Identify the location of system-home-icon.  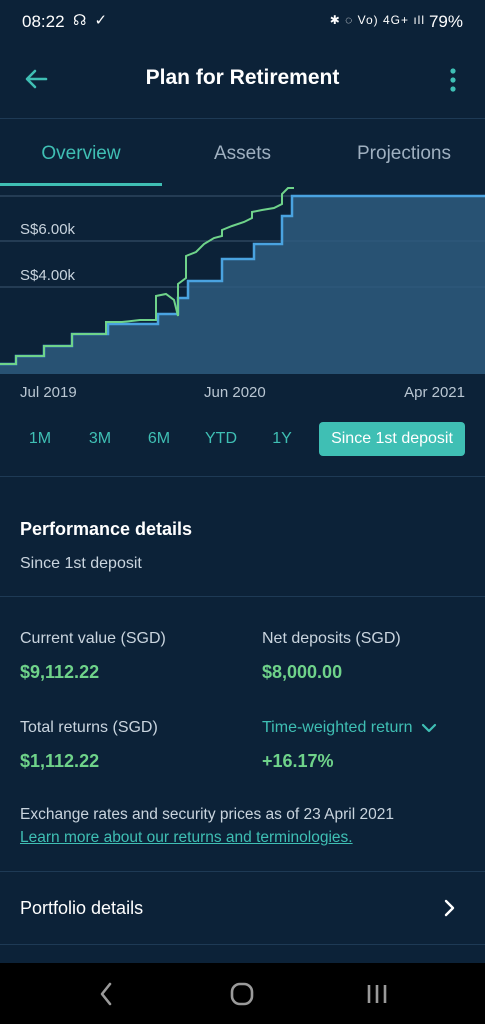
(242, 994).